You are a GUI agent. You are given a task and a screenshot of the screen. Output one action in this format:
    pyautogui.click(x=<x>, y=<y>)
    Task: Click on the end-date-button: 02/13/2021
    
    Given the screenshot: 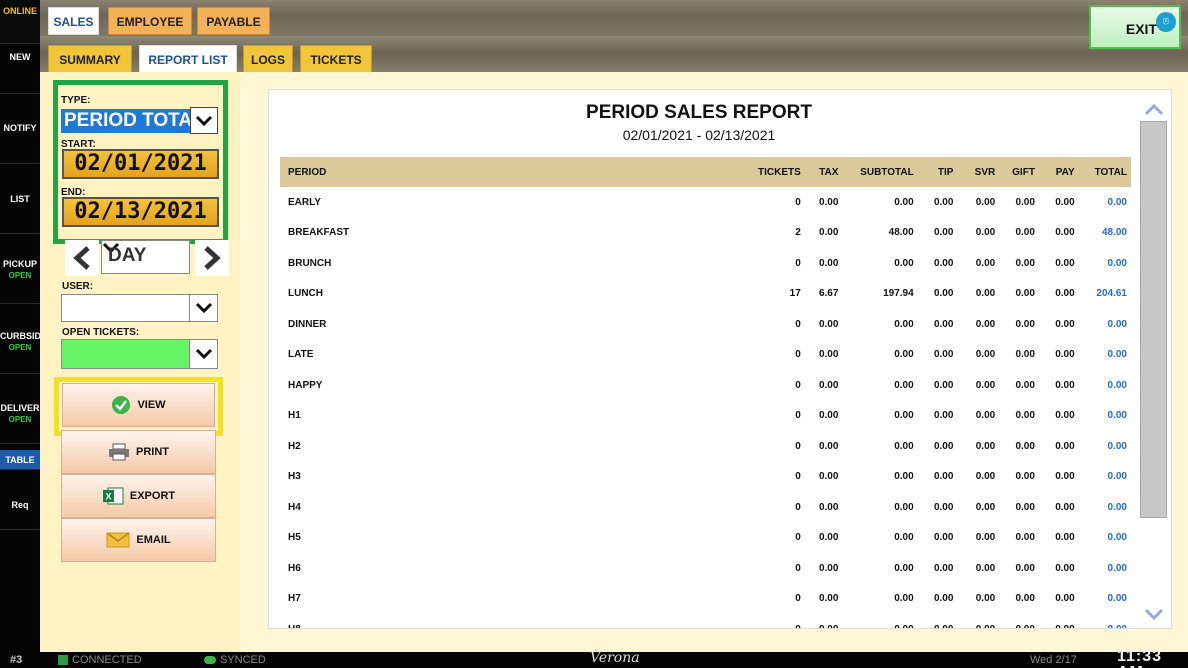 What is the action you would take?
    pyautogui.click(x=140, y=212)
    